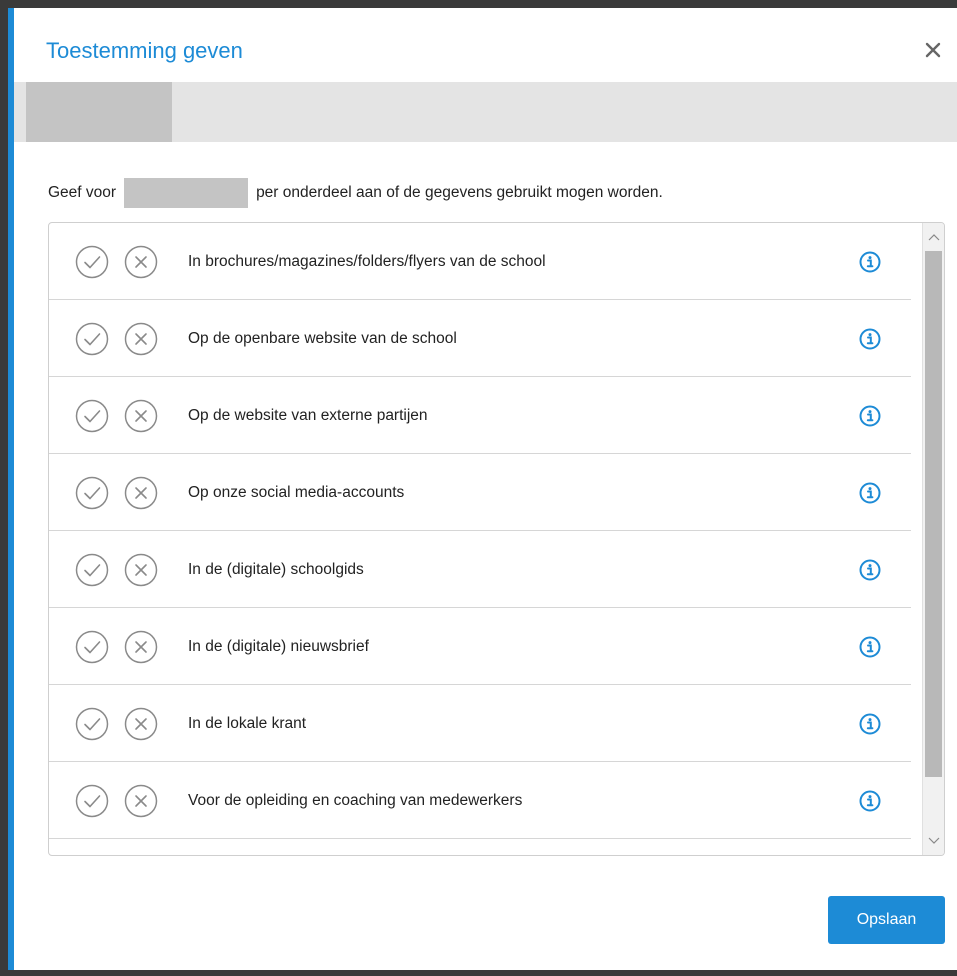  Describe the element at coordinates (480, 415) in the screenshot. I see `consent-row: Op de website van externe partijen` at that location.